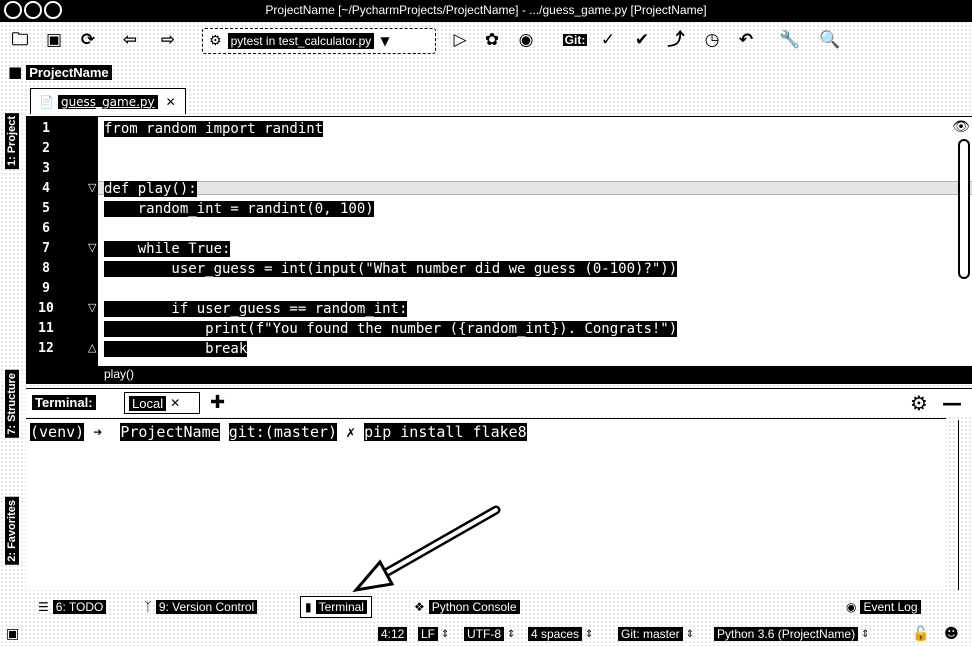 The height and width of the screenshot is (646, 972). I want to click on minimize-panel-icon: —, so click(952, 403).